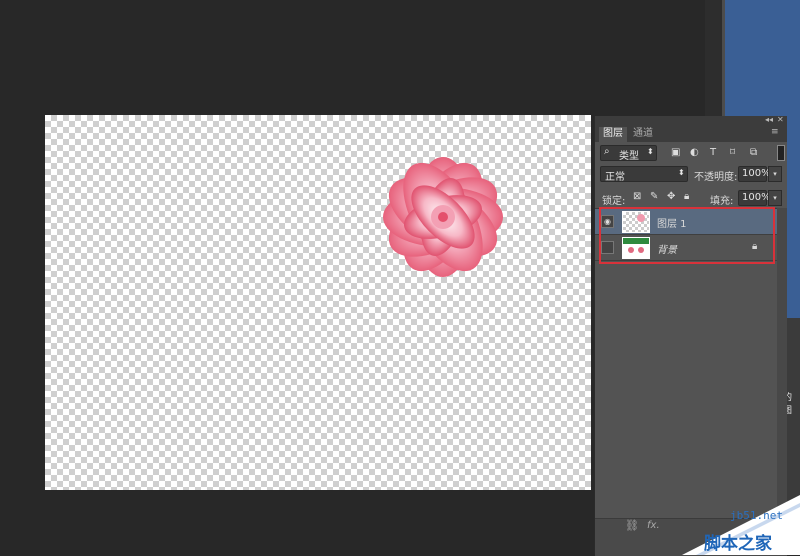  I want to click on search-icon: ⌕, so click(607, 151).